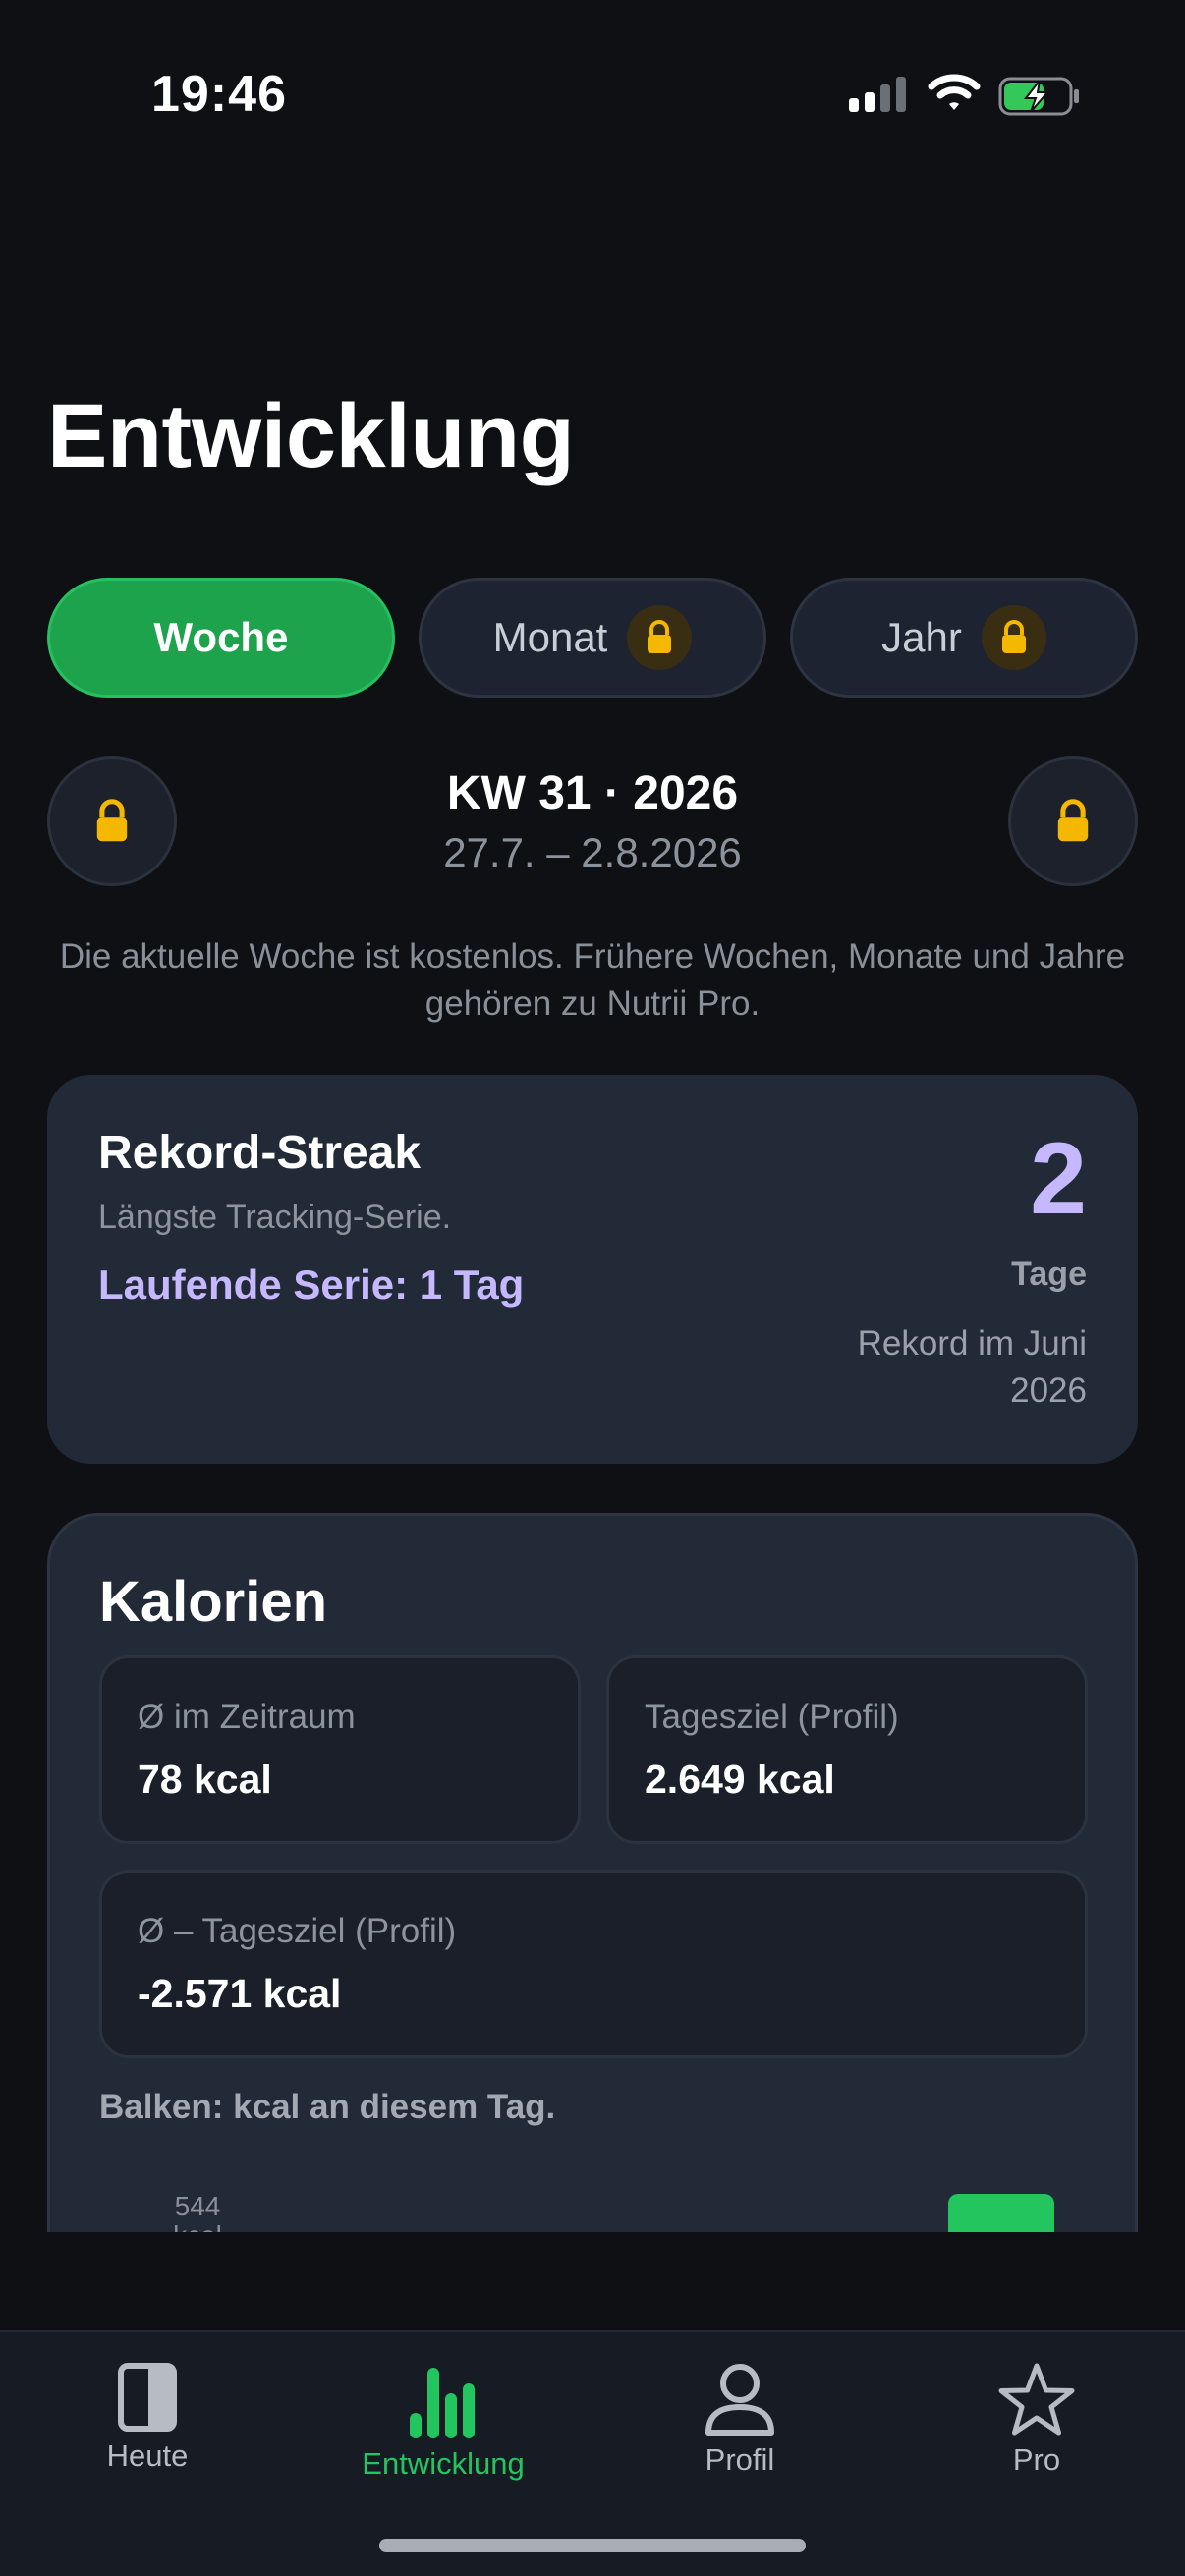 This screenshot has width=1185, height=2576. I want to click on status-time: 19:46, so click(219, 94).